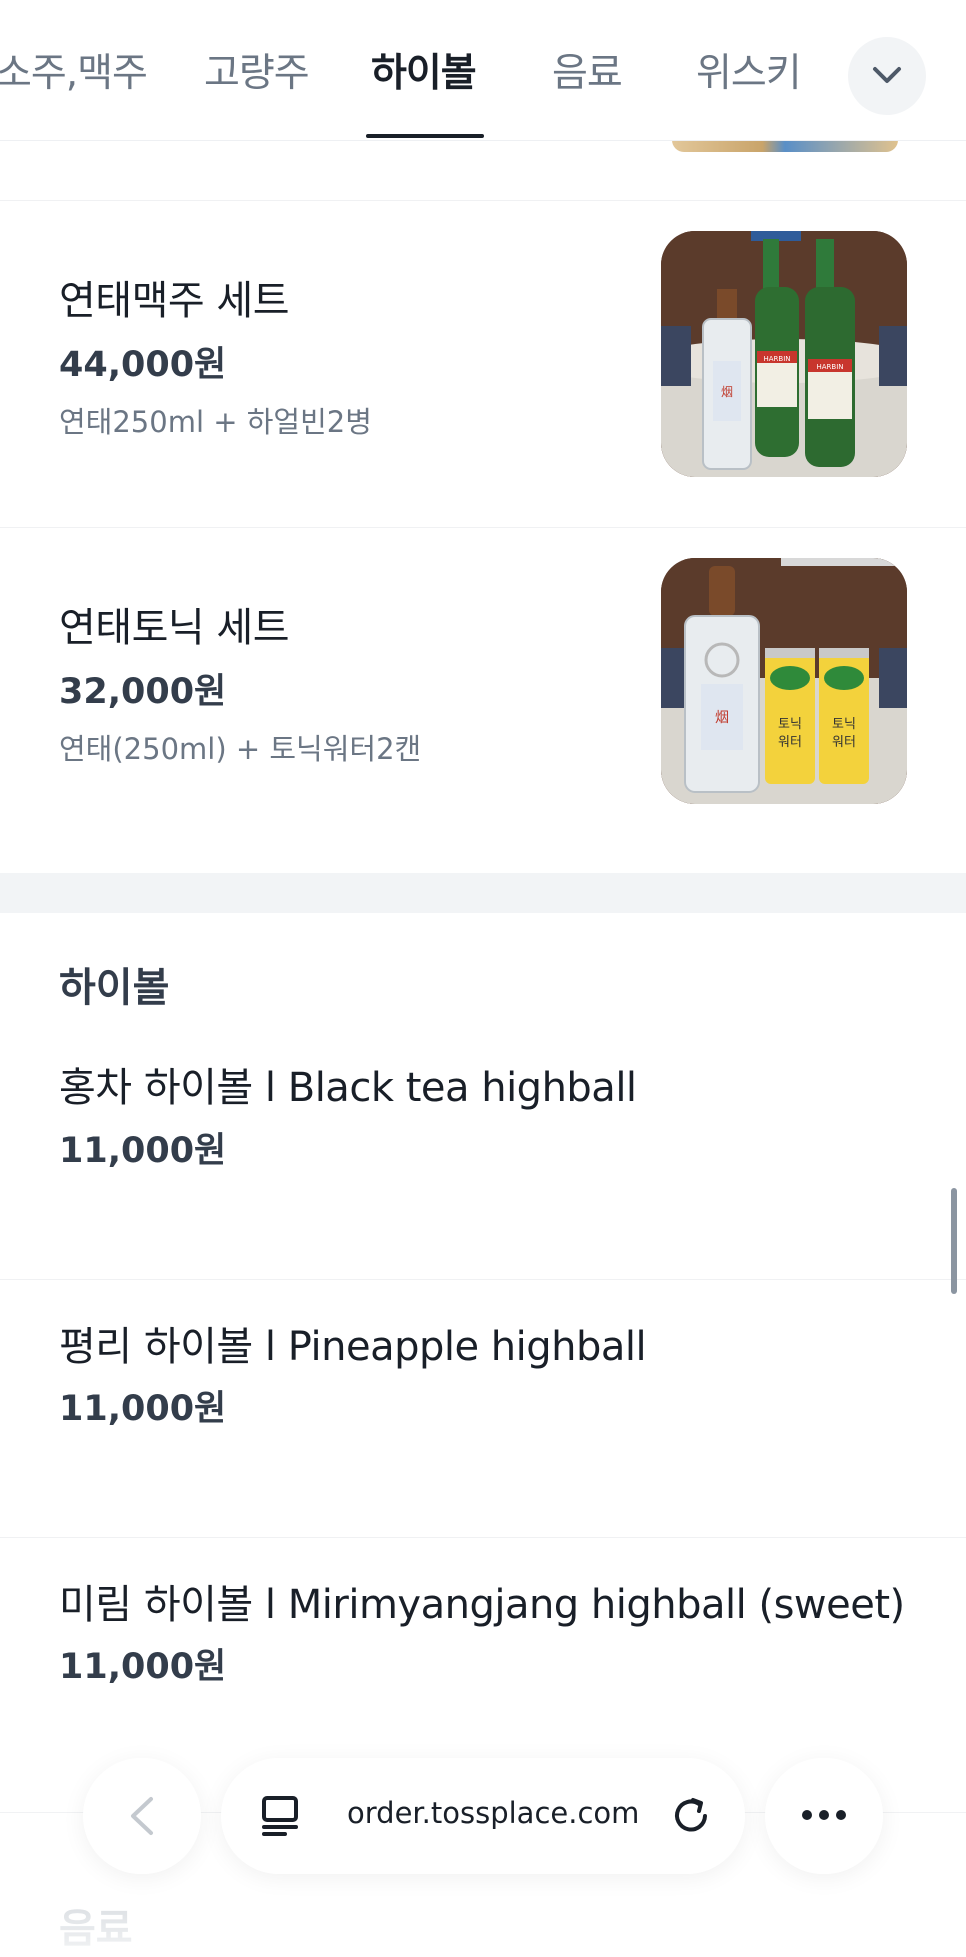  Describe the element at coordinates (215, 422) in the screenshot. I see `item-description: 연태250ml + 하얼빈2병` at that location.